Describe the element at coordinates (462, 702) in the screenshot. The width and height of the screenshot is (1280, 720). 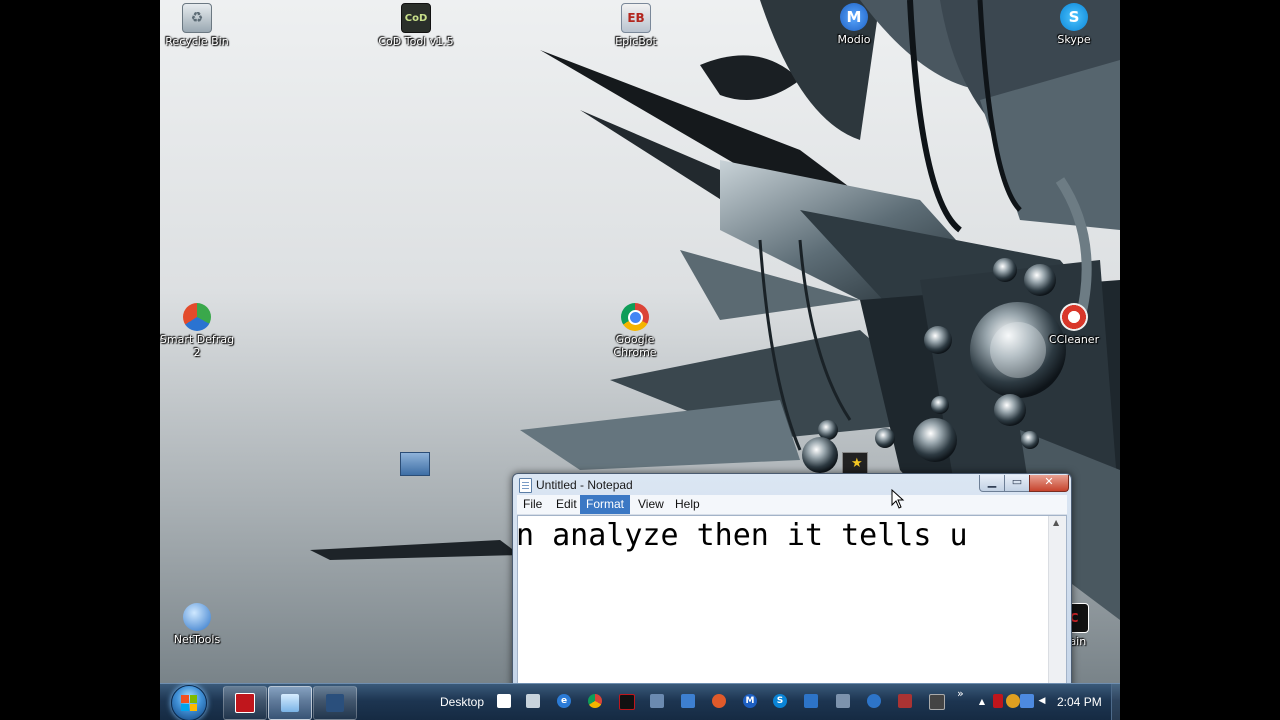
I see `desktop-toolbar-label: Desktop` at that location.